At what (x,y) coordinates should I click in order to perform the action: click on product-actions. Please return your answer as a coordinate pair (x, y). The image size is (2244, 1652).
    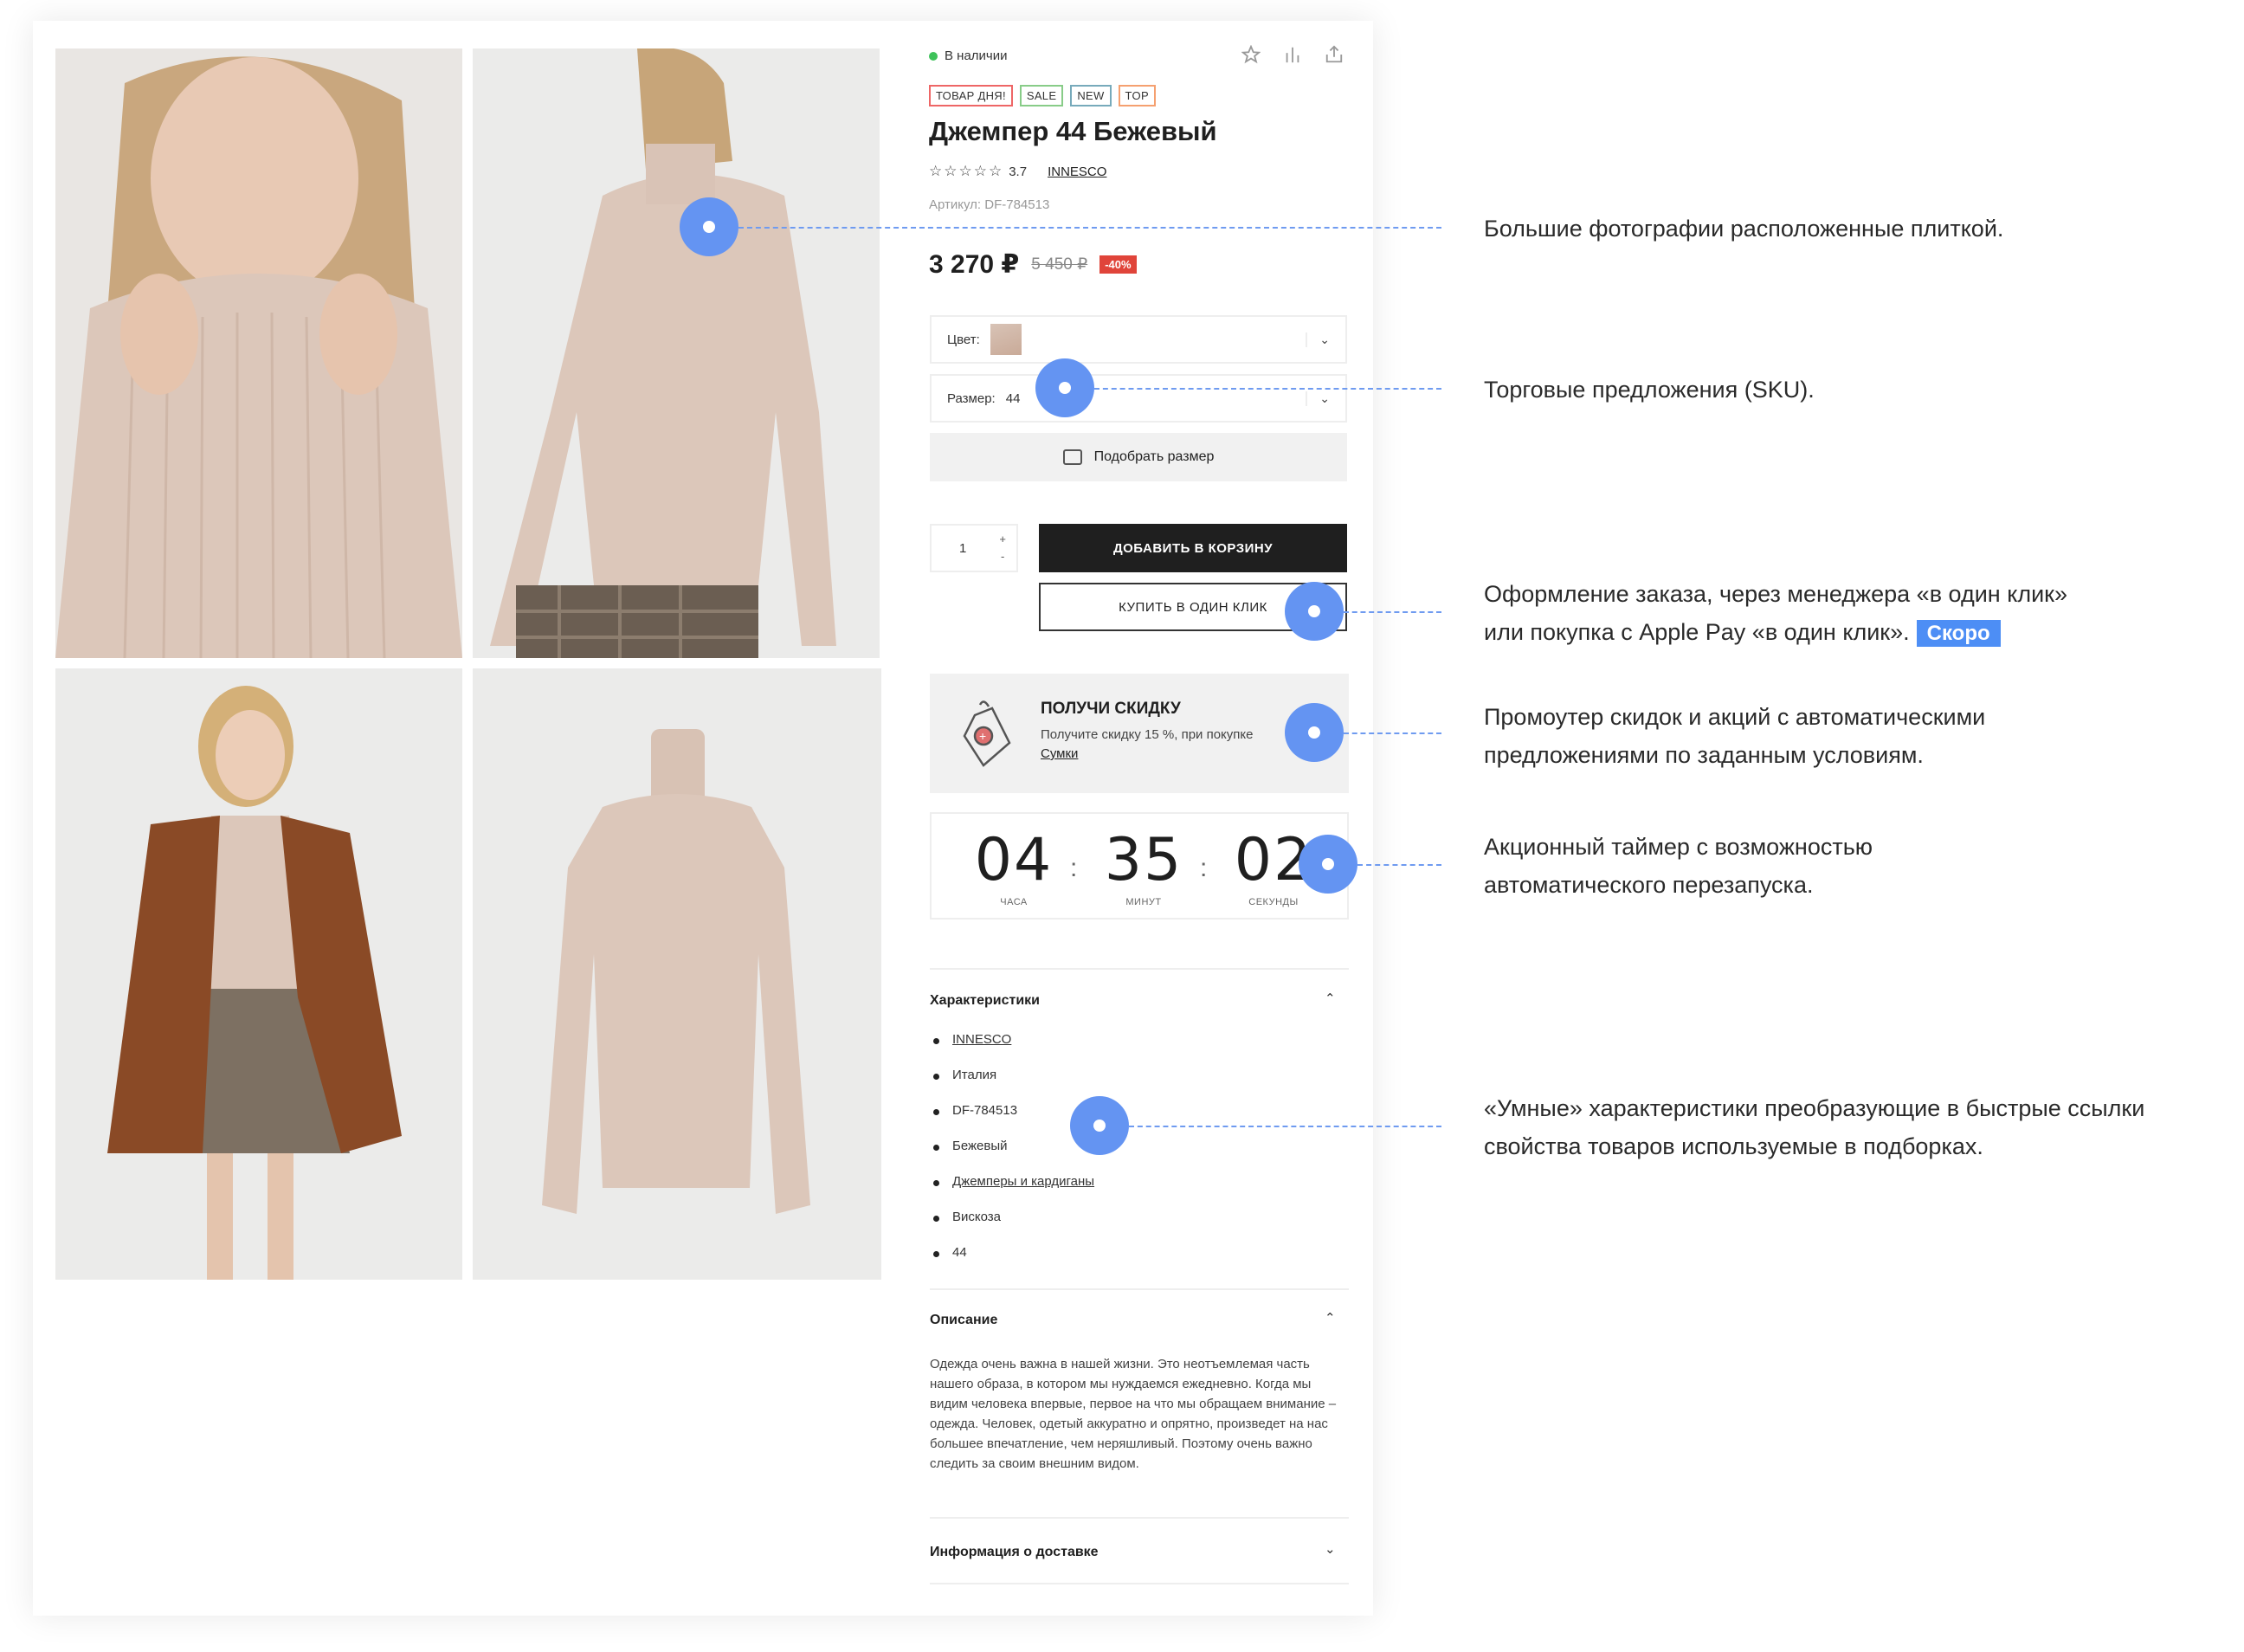
    Looking at the image, I should click on (1292, 54).